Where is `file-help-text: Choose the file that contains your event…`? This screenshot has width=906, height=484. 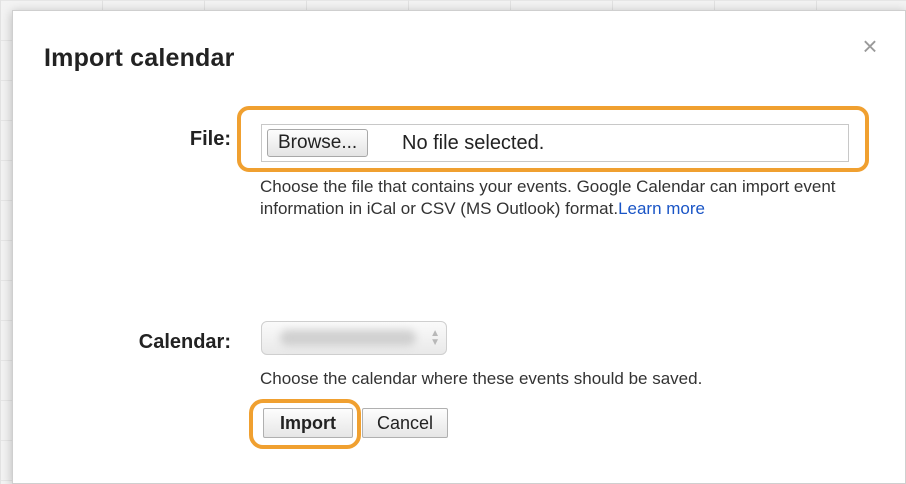 file-help-text: Choose the file that contains your event… is located at coordinates (555, 198).